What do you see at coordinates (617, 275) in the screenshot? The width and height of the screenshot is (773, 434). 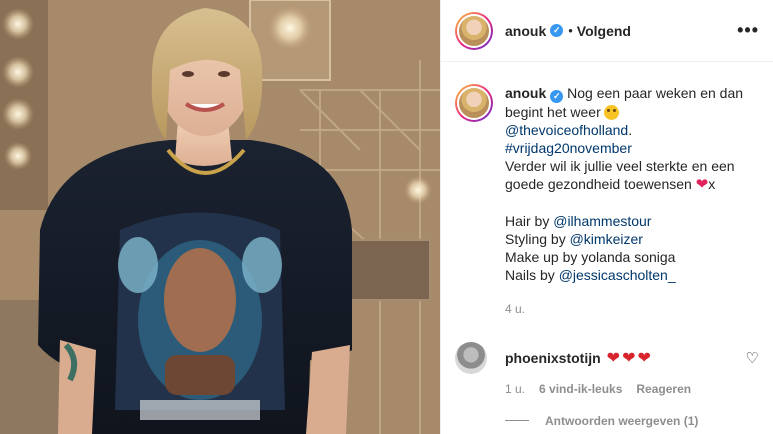 I see `mention-jessicascholten: @jessicascholten_` at bounding box center [617, 275].